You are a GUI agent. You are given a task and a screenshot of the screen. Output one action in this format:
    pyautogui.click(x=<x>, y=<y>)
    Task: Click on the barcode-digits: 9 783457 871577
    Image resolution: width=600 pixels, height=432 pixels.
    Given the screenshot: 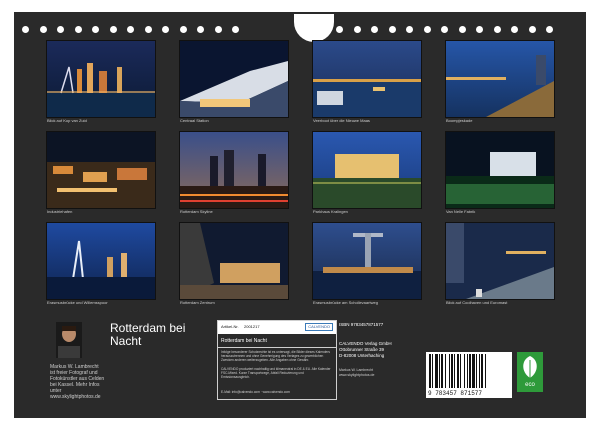 What is the action you would take?
    pyautogui.click(x=455, y=393)
    